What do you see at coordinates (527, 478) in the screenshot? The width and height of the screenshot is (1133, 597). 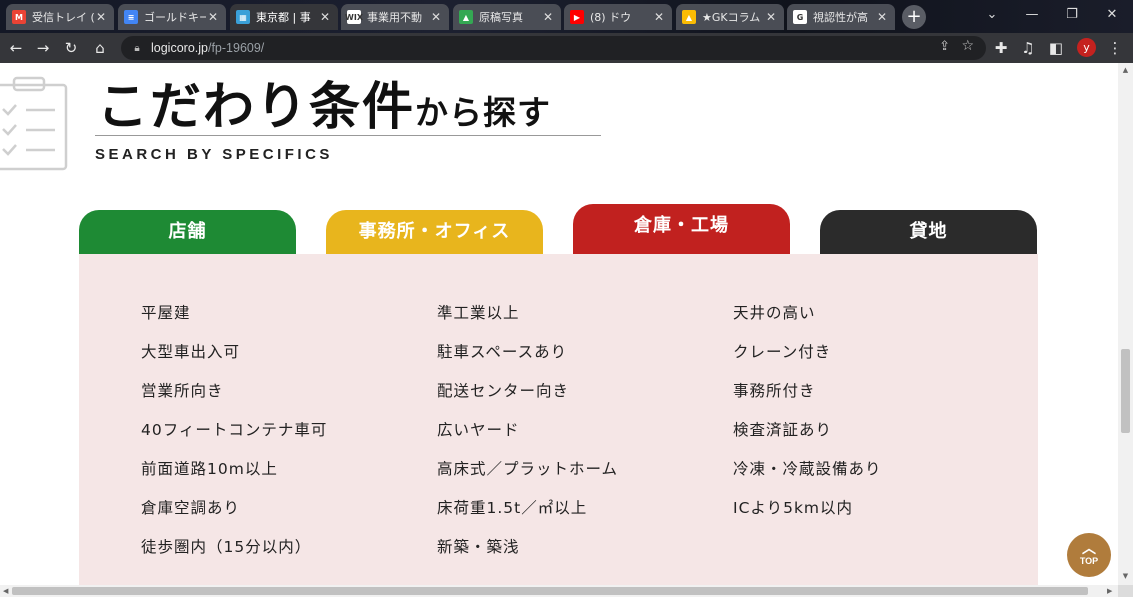 I see `feature-link: 高床式／プラットホーム` at bounding box center [527, 478].